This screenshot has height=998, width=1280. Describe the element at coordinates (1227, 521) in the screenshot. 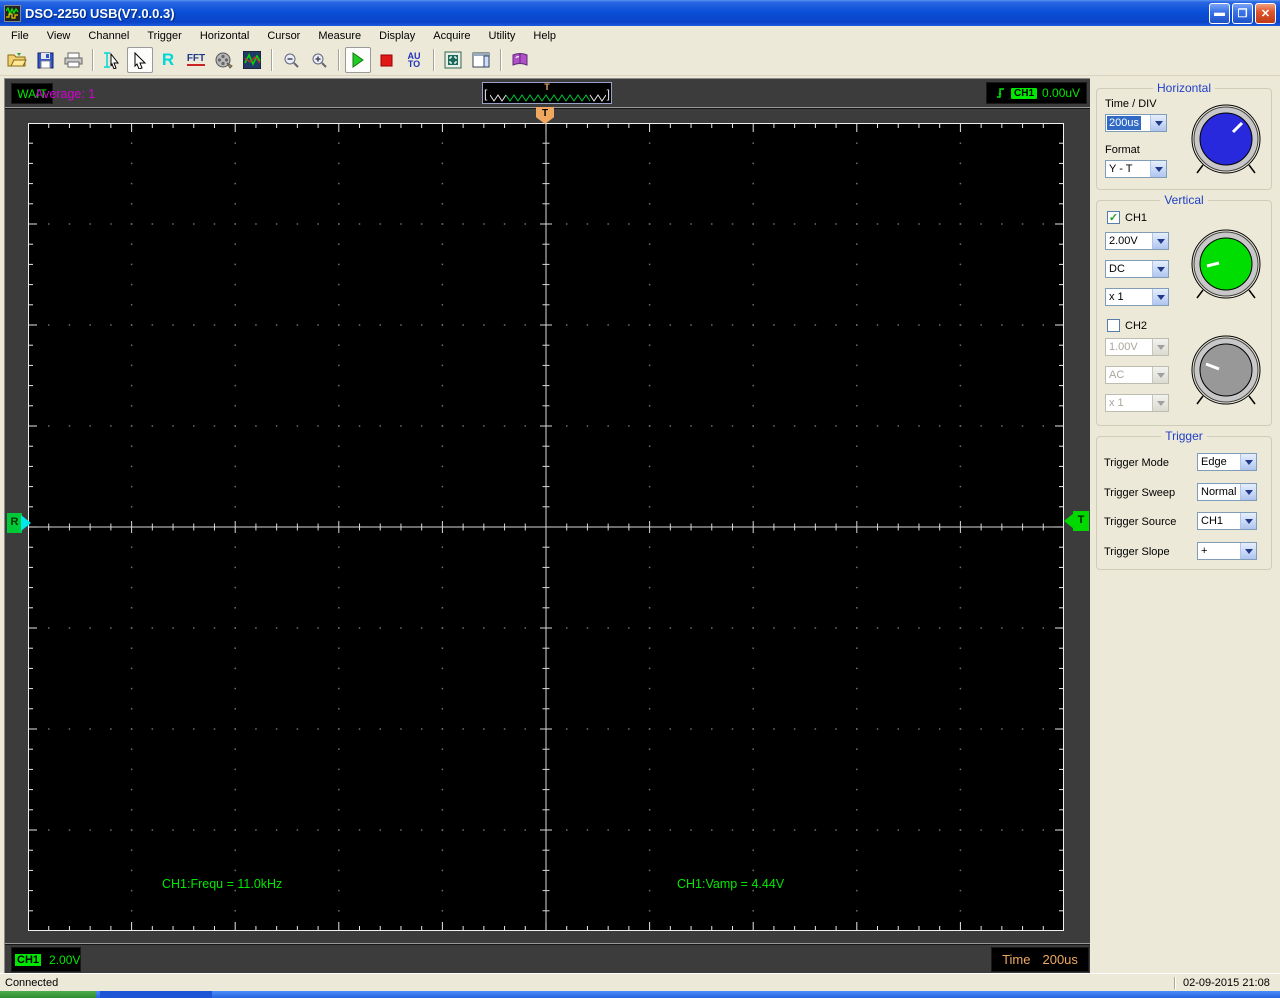

I see `trigger-source-select: CH1` at that location.